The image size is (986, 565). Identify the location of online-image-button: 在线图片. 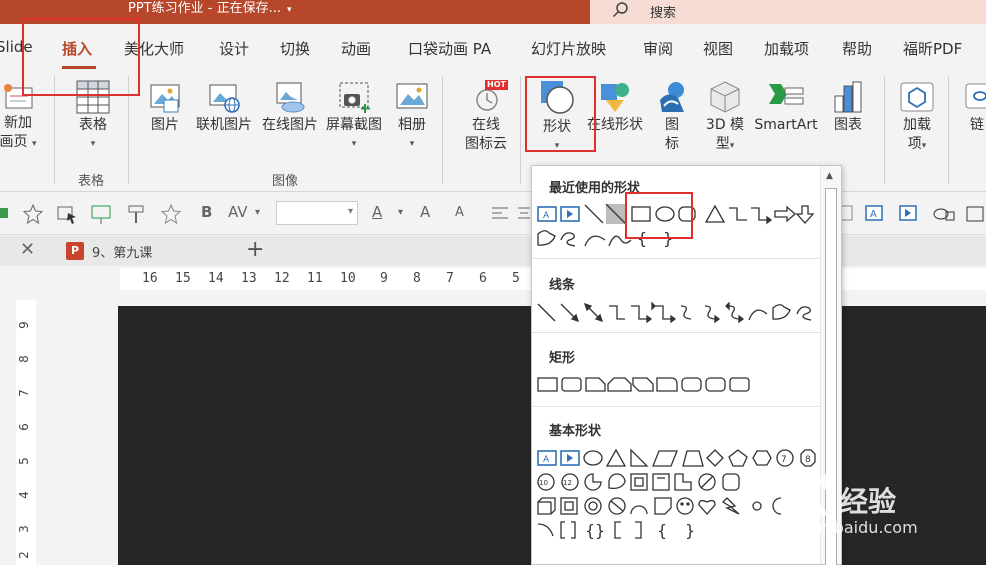
(290, 107).